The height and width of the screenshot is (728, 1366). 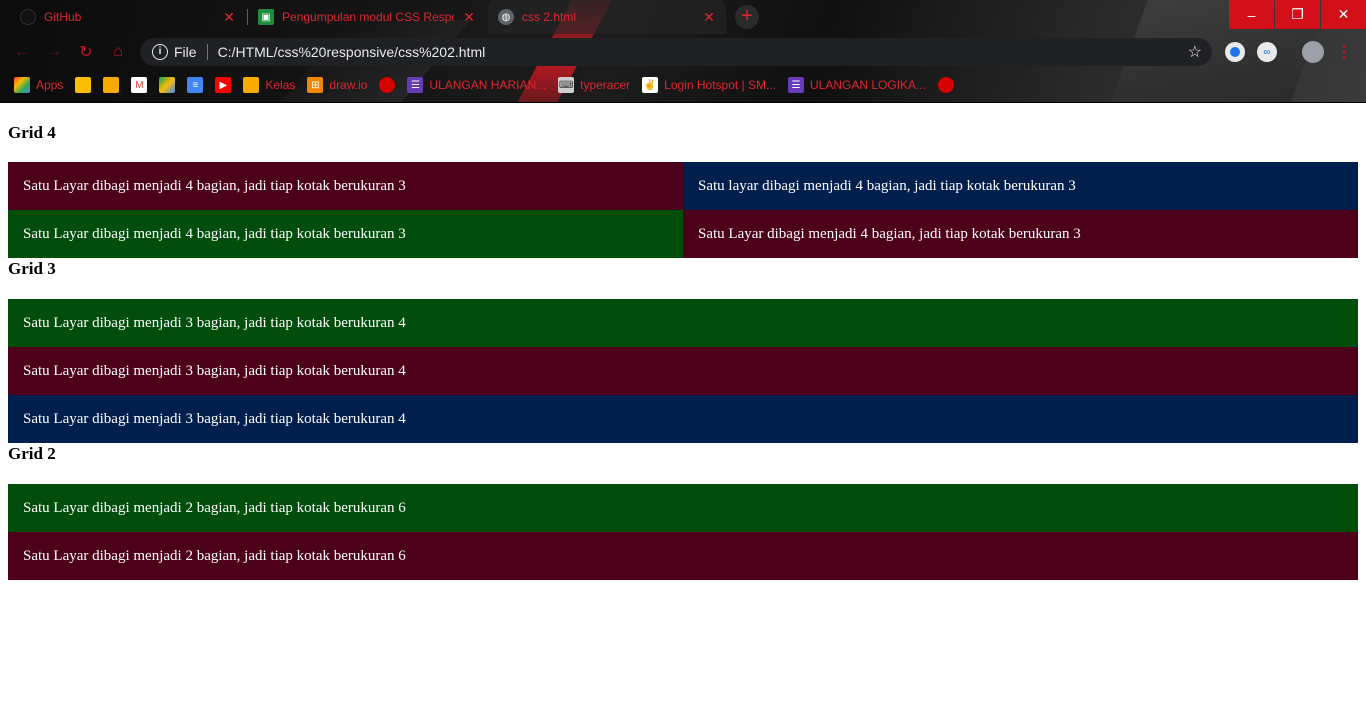 What do you see at coordinates (506, 17) in the screenshot?
I see `globe-icon: ◍` at bounding box center [506, 17].